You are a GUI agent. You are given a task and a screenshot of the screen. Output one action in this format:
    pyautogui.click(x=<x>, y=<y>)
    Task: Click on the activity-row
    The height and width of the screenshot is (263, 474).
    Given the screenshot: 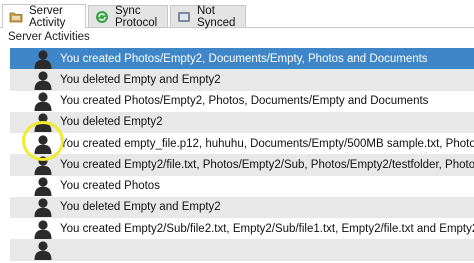 What is the action you would take?
    pyautogui.click(x=242, y=250)
    